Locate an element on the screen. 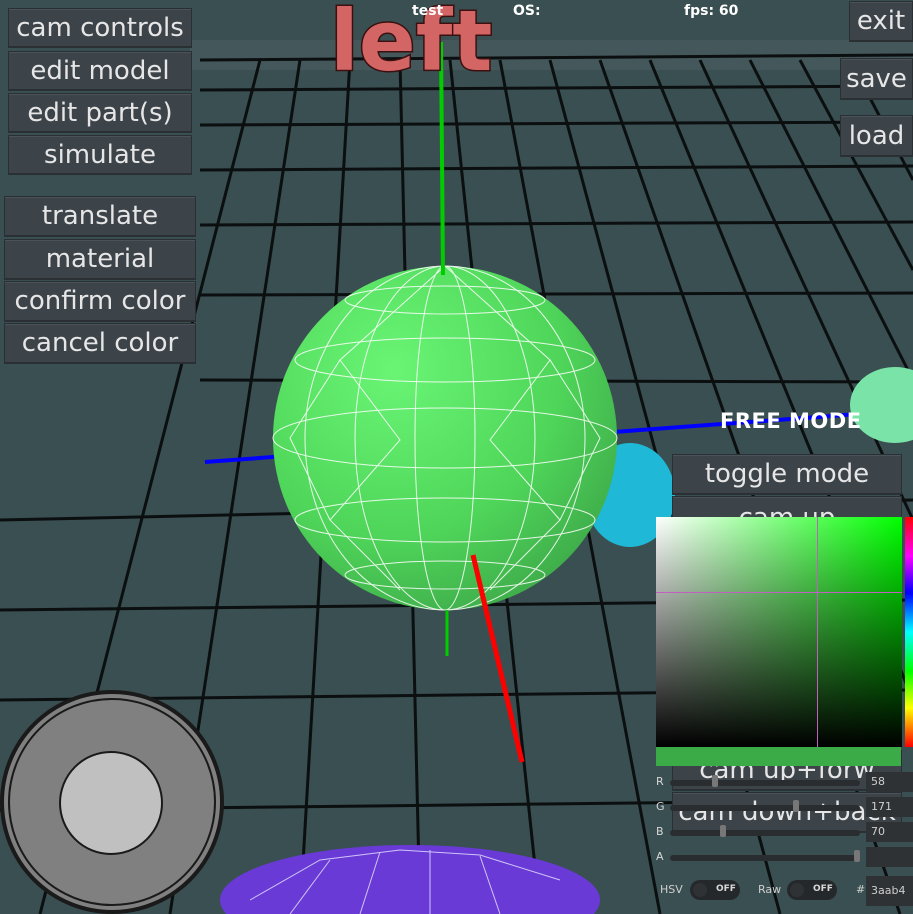 Image resolution: width=913 pixels, height=914 pixels. color-picker-square is located at coordinates (779, 632).